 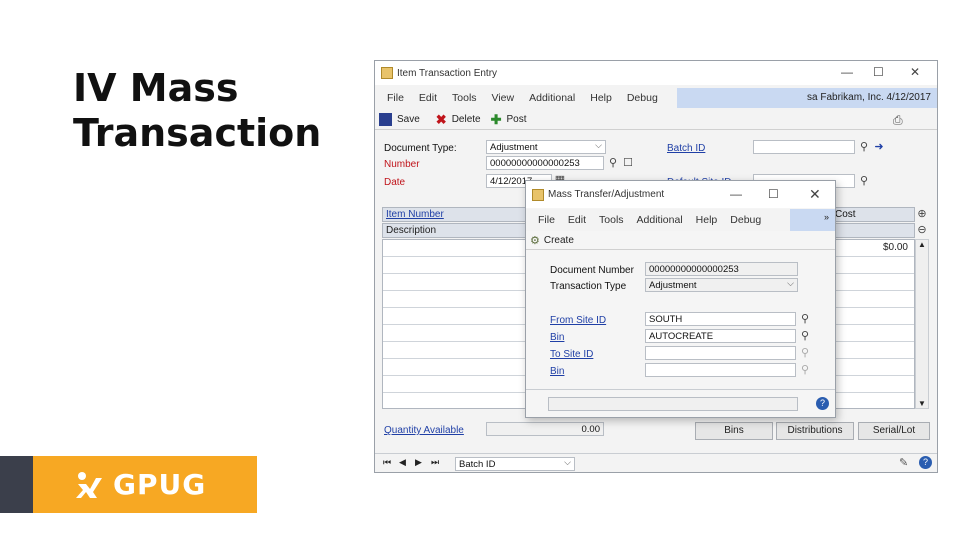 I want to click on maximize-icon: ☐, so click(x=878, y=72).